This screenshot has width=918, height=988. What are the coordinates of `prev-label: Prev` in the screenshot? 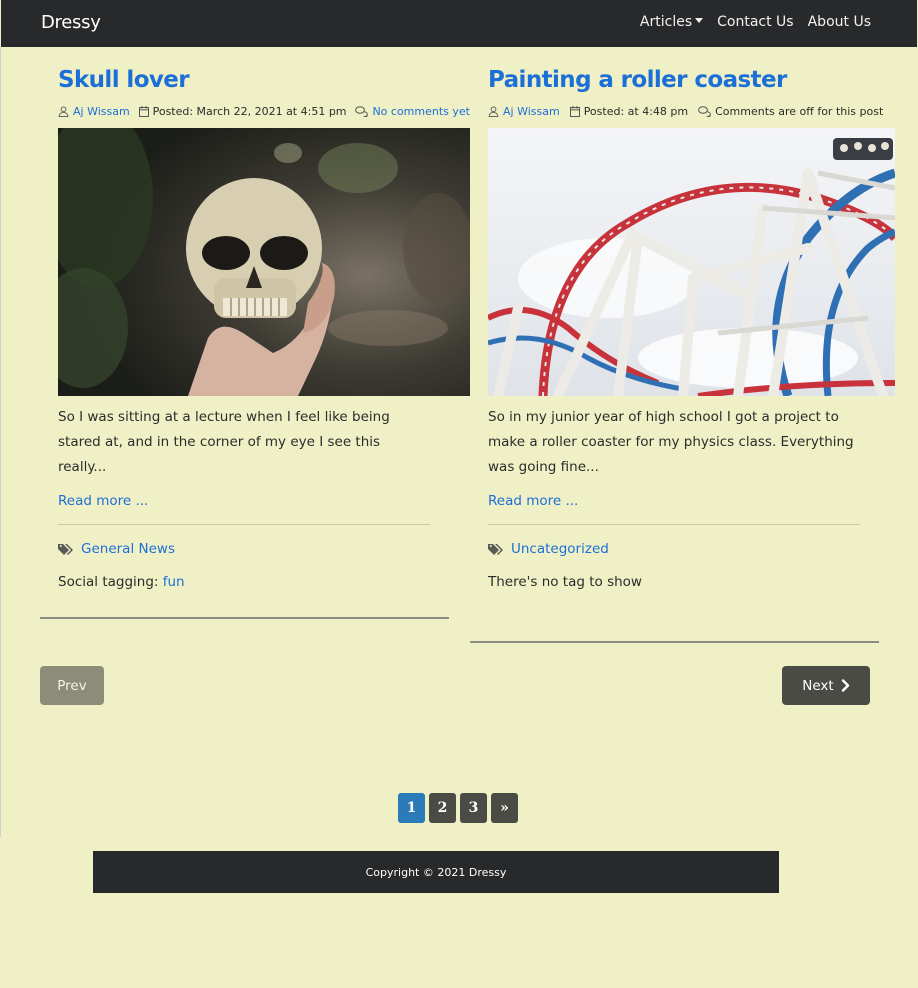 It's located at (72, 685).